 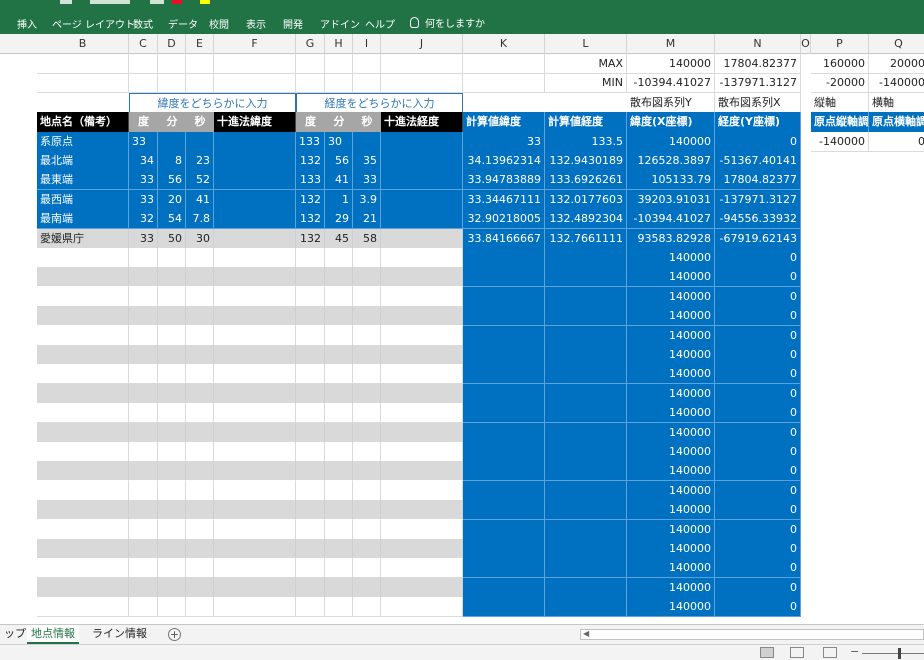 I want to click on calc-lat: 32.90218005, so click(x=504, y=219).